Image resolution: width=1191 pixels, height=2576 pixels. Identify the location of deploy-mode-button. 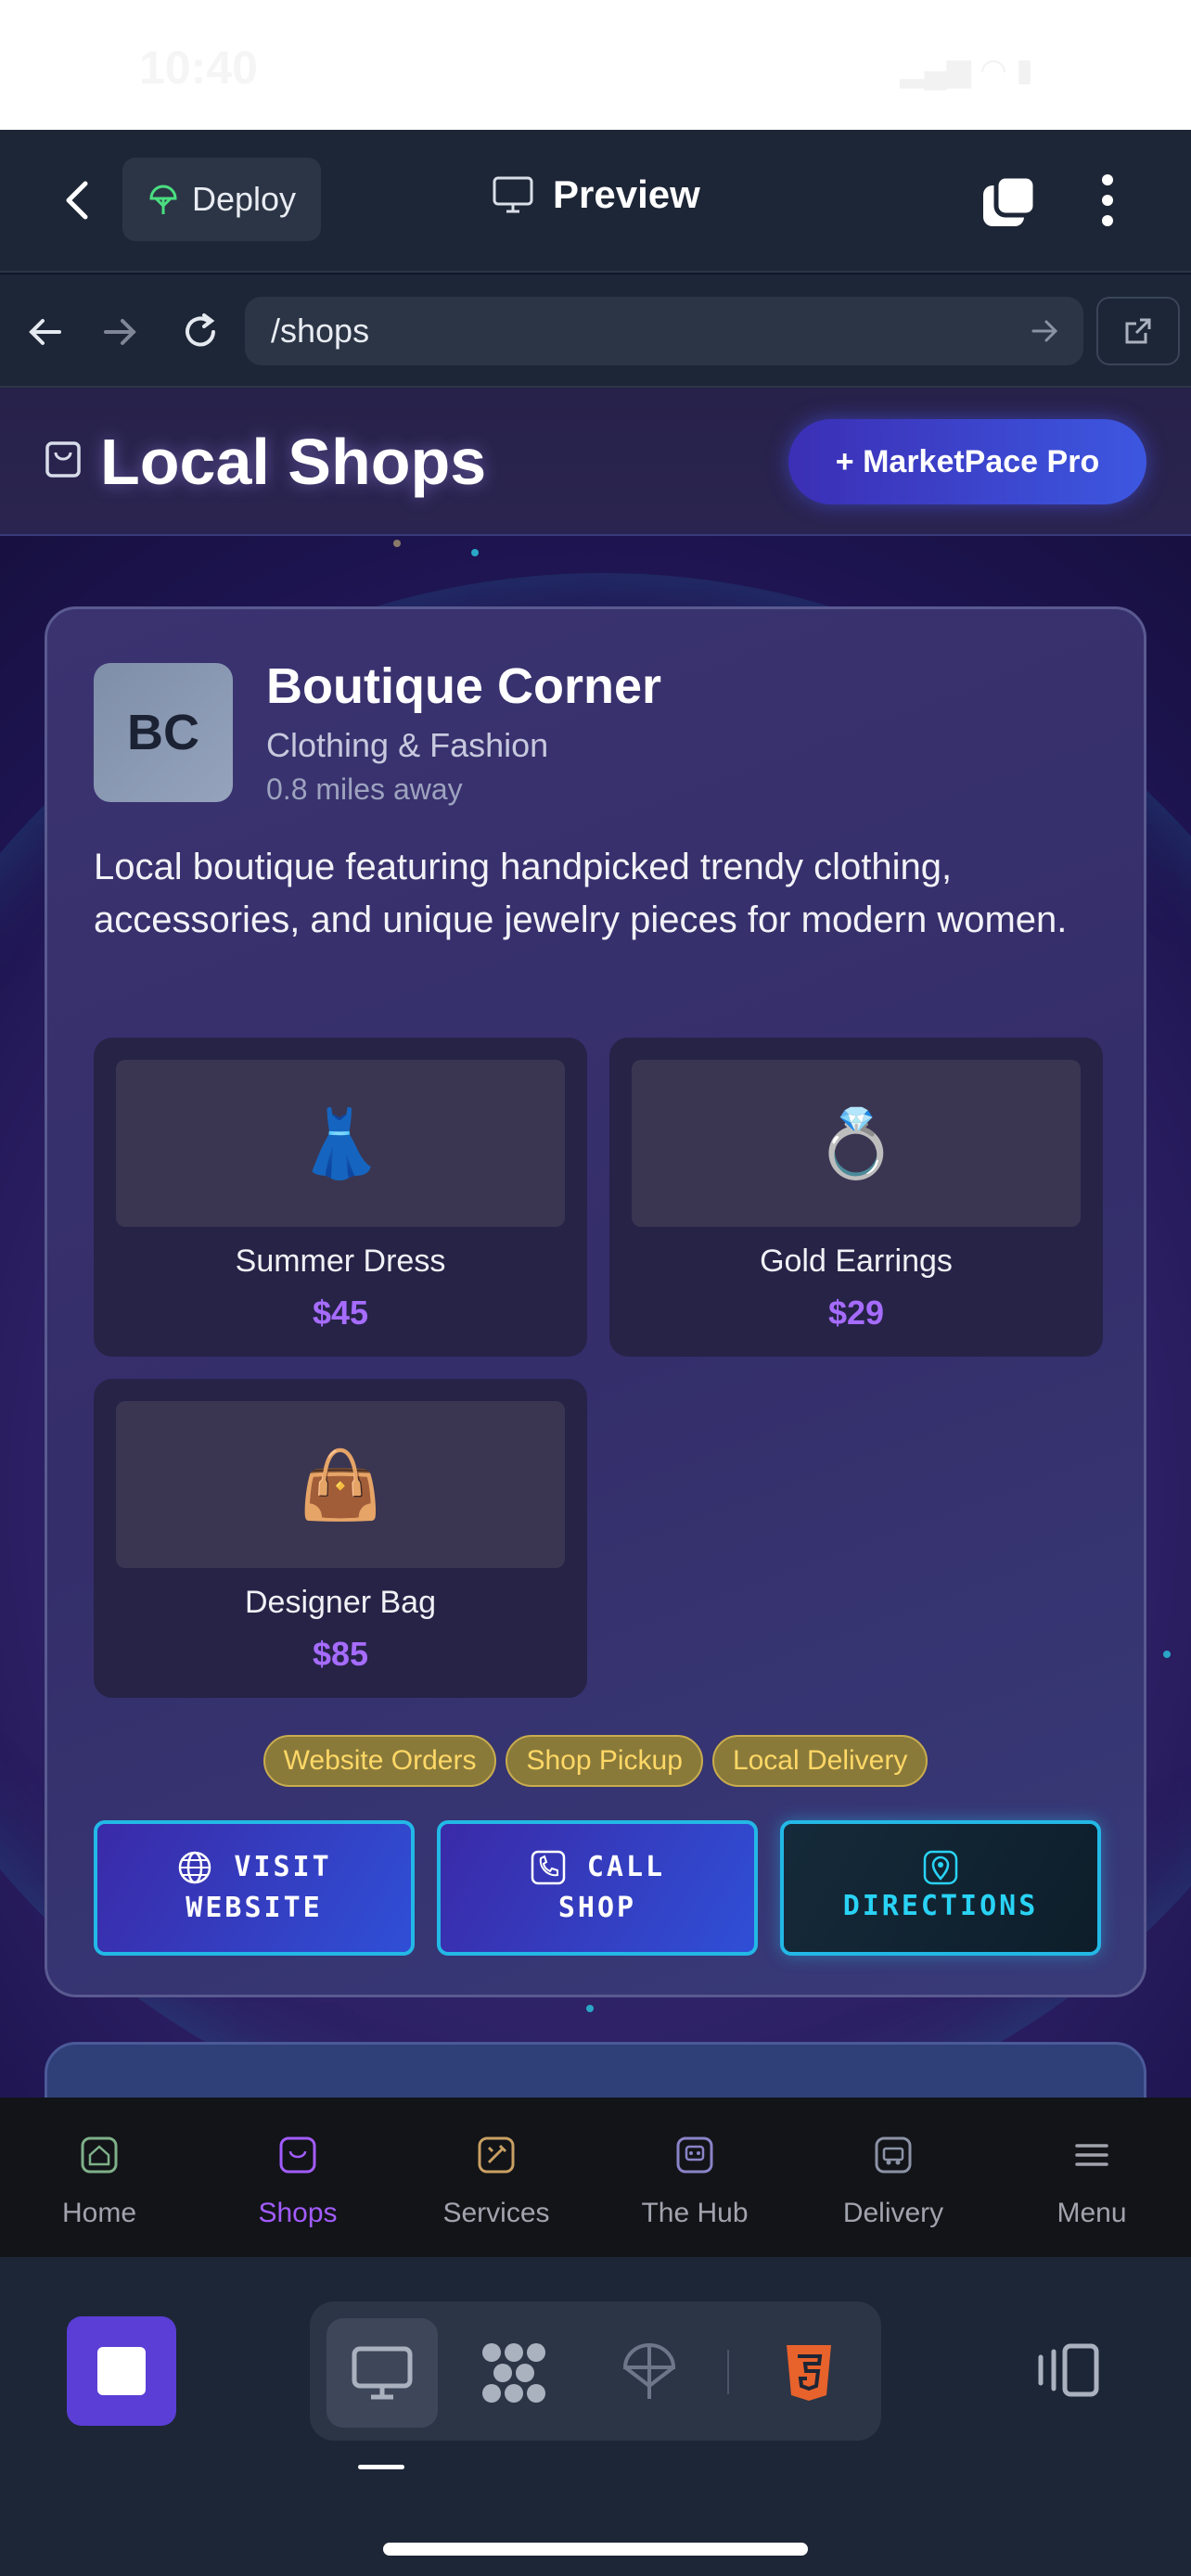
(649, 2373).